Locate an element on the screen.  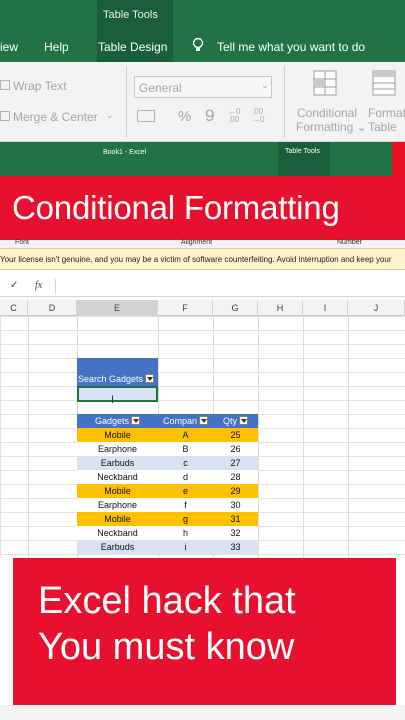
column-header-c: C is located at coordinates (14, 308).